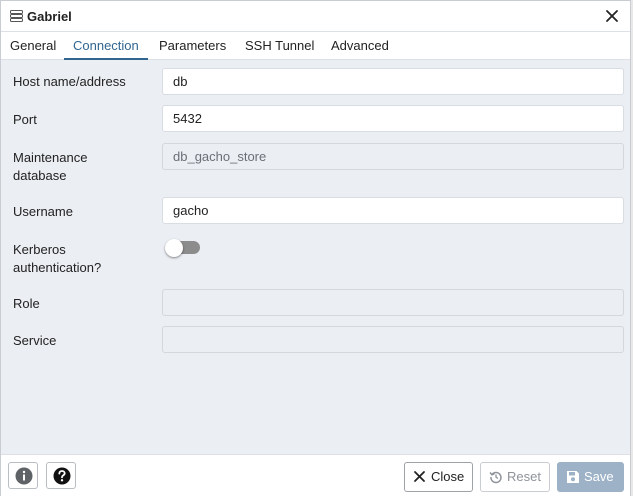 The height and width of the screenshot is (496, 633). What do you see at coordinates (315, 475) in the screenshot?
I see `dialog-footer: Close Reset Save` at bounding box center [315, 475].